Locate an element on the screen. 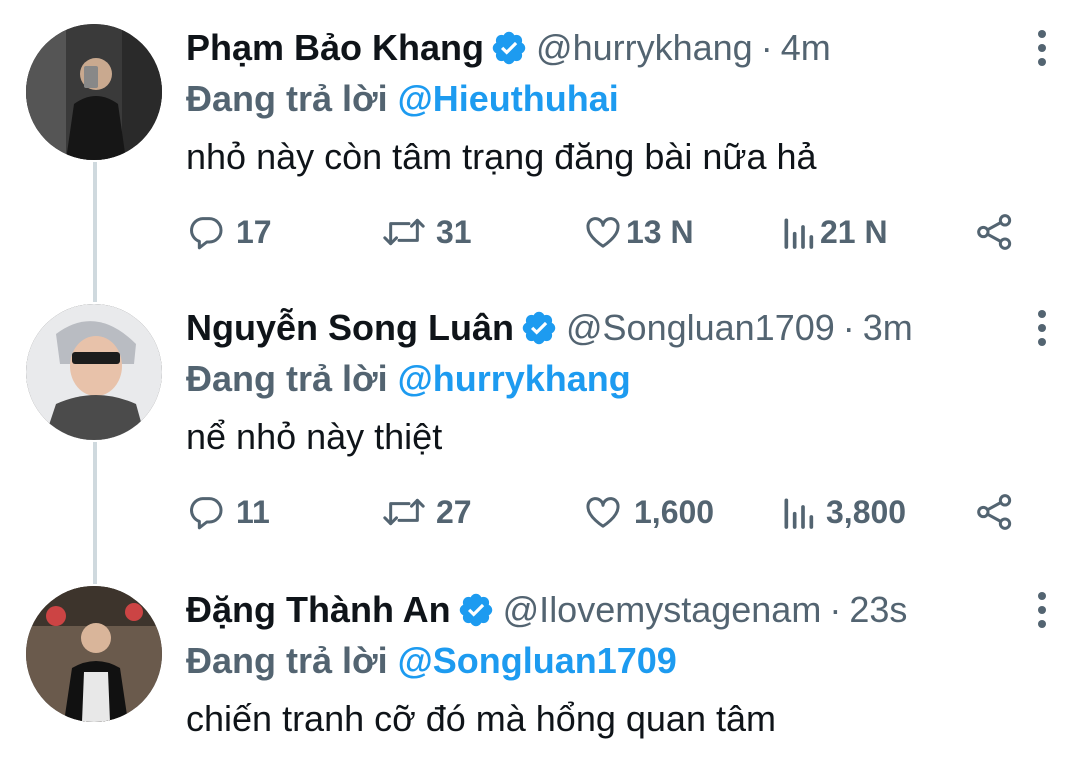 The width and height of the screenshot is (1080, 762). like-count: 13 N is located at coordinates (660, 231).